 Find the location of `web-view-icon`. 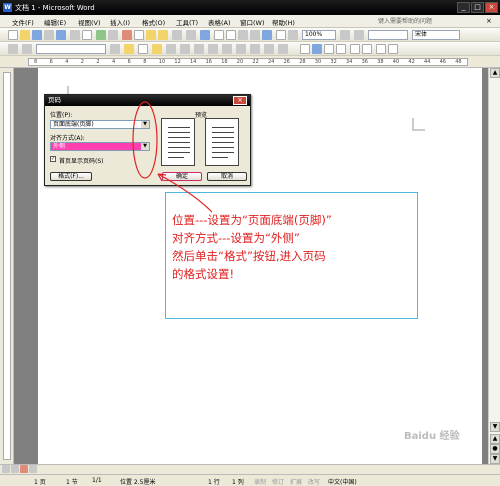

web-view-icon is located at coordinates (15, 469).